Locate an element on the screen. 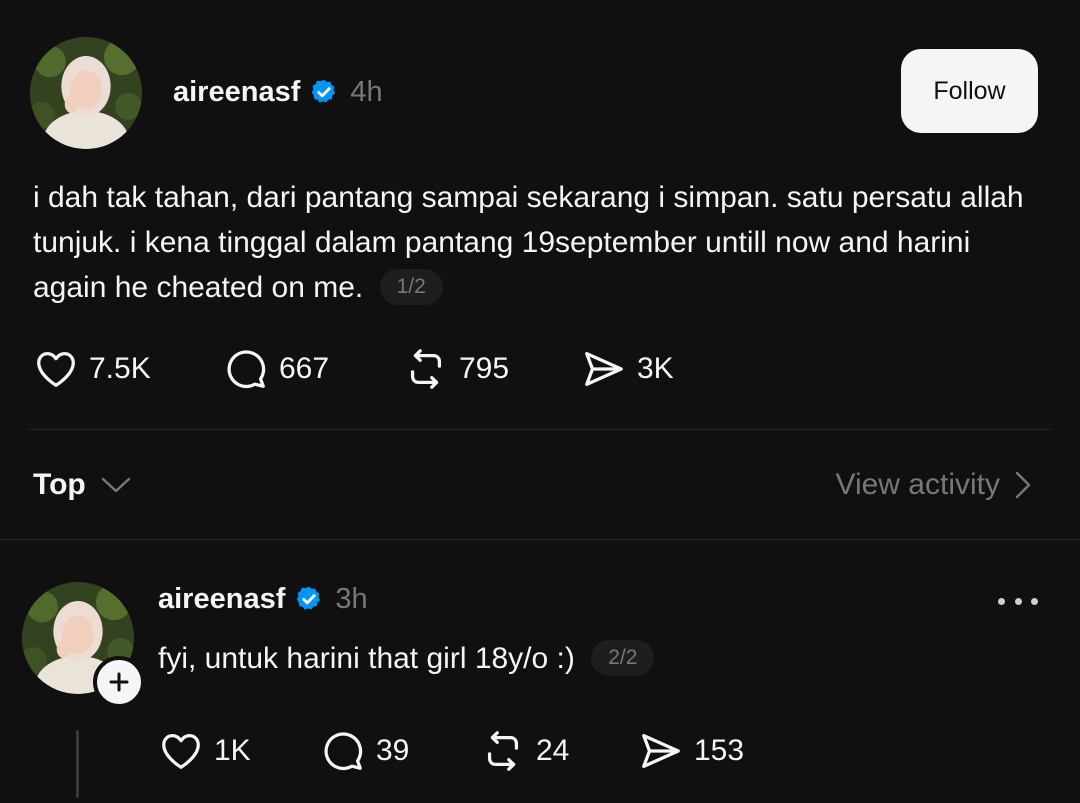 The height and width of the screenshot is (803, 1080). post-actions: 7.5K 667 795 3K is located at coordinates (353, 369).